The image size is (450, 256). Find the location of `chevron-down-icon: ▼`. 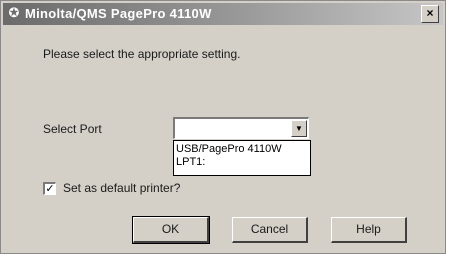

chevron-down-icon: ▼ is located at coordinates (299, 128).